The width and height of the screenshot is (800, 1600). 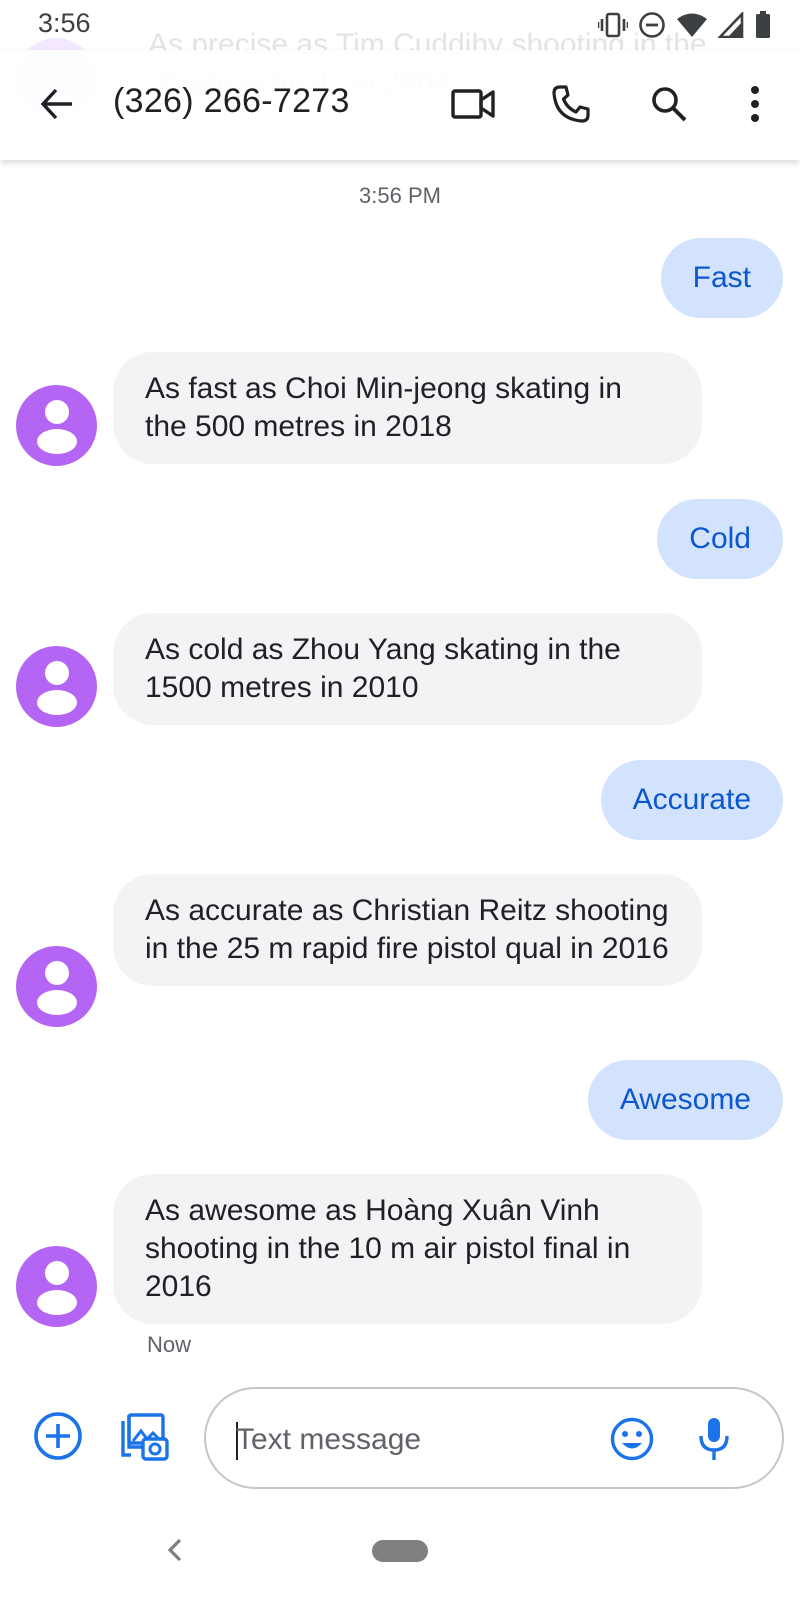 I want to click on chevron-left-icon, so click(x=174, y=1550).